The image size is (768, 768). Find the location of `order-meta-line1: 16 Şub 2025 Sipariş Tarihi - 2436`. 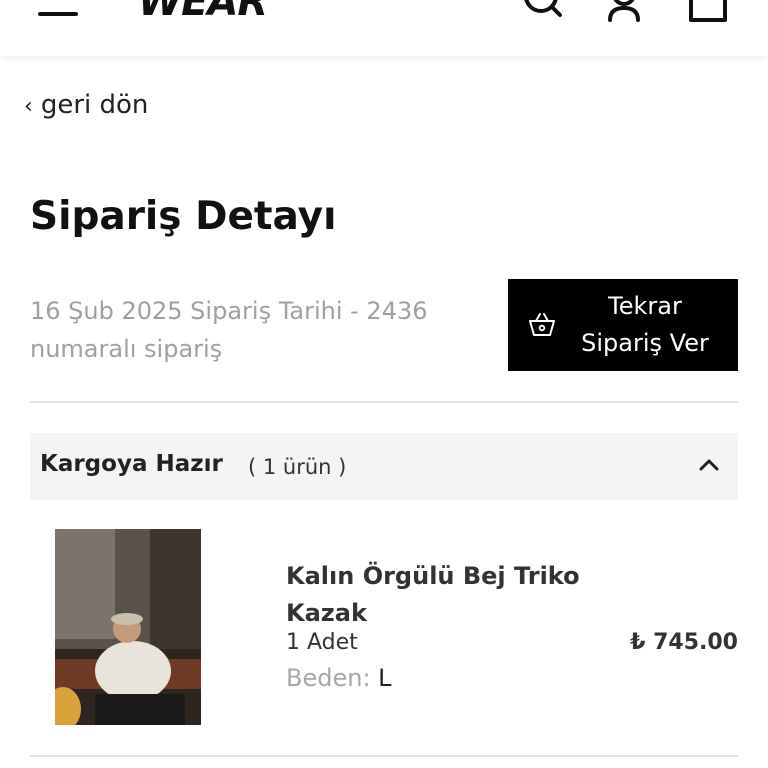

order-meta-line1: 16 Şub 2025 Sipariş Tarihi - 2436 is located at coordinates (229, 311).